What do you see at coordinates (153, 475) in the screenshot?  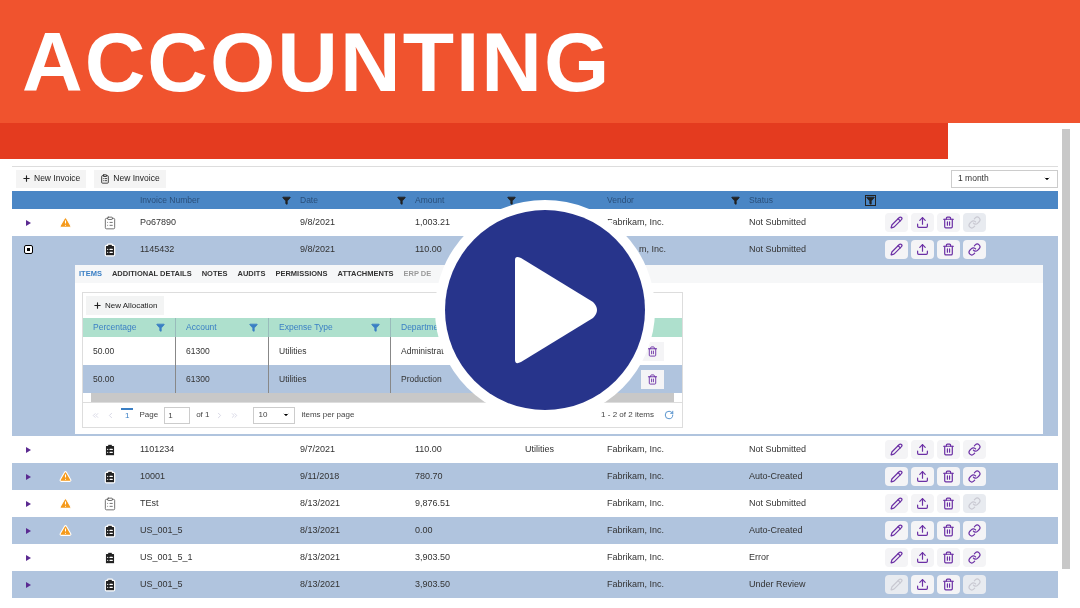 I see `table-cell: 10001` at bounding box center [153, 475].